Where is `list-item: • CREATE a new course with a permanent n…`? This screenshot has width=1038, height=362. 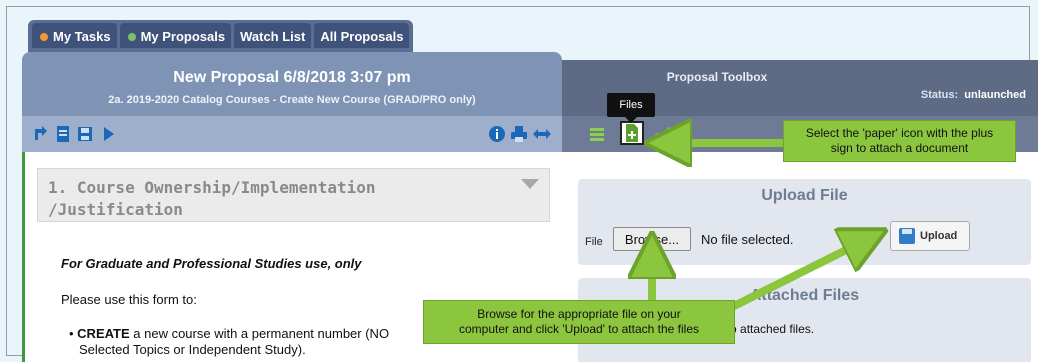
list-item: • CREATE a new course with a permanent n… is located at coordinates (229, 341).